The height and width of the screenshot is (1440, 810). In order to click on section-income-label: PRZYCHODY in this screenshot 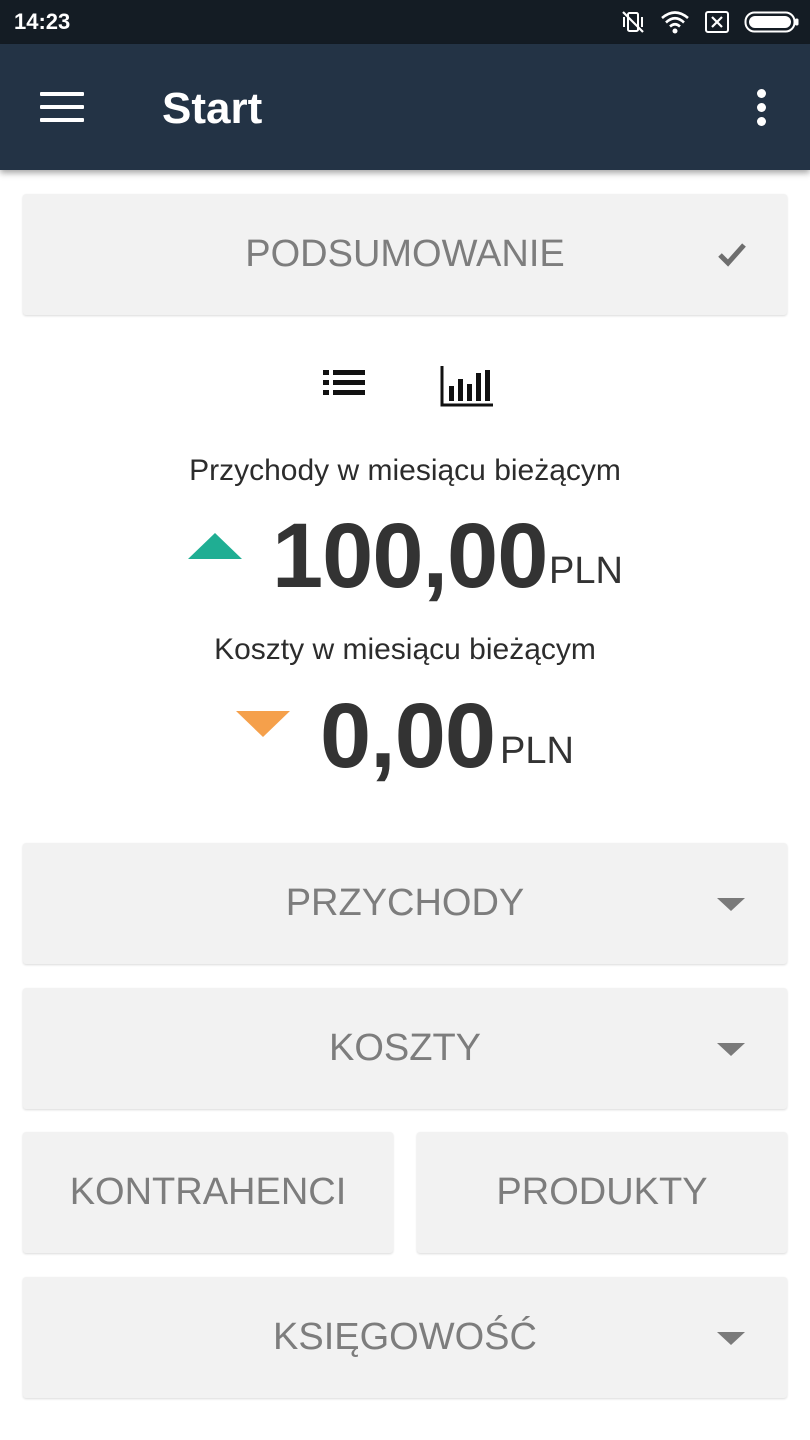, I will do `click(405, 903)`.